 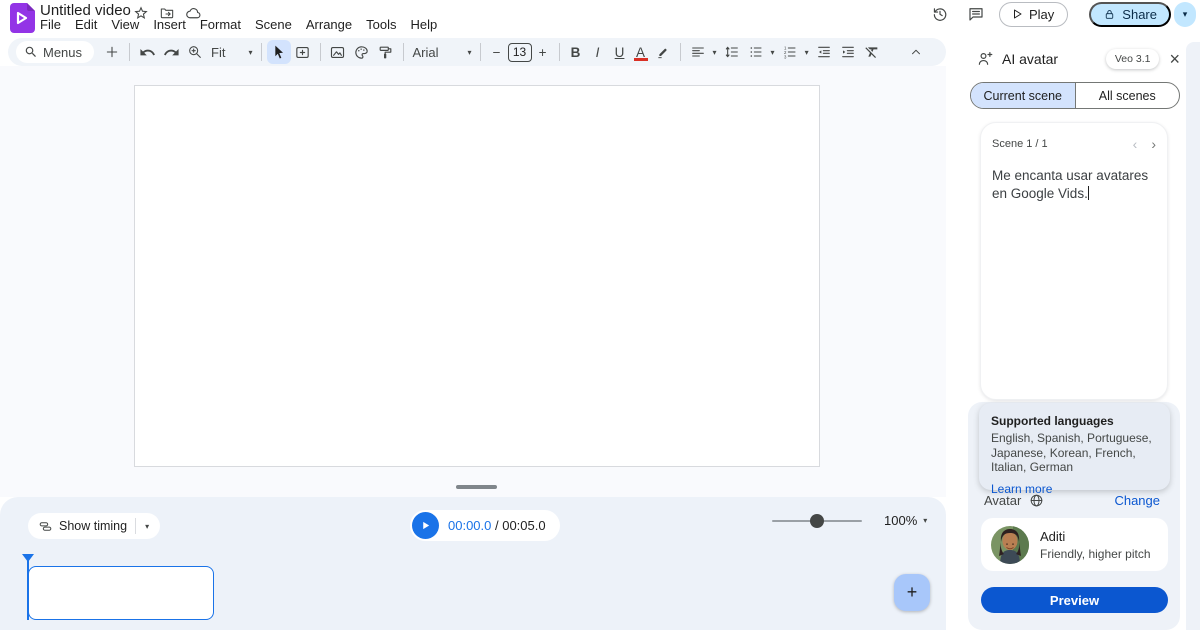 What do you see at coordinates (1185, 14) in the screenshot?
I see `share-dropdown-caret: ▾` at bounding box center [1185, 14].